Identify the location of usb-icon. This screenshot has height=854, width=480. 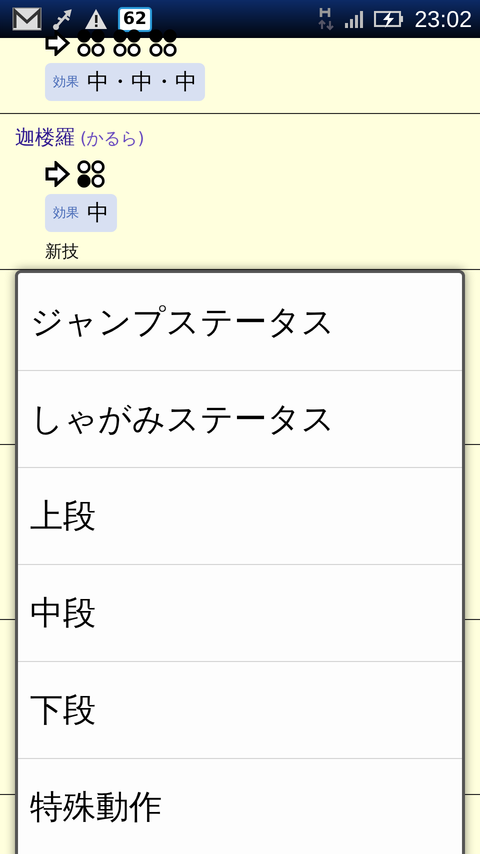
(63, 19).